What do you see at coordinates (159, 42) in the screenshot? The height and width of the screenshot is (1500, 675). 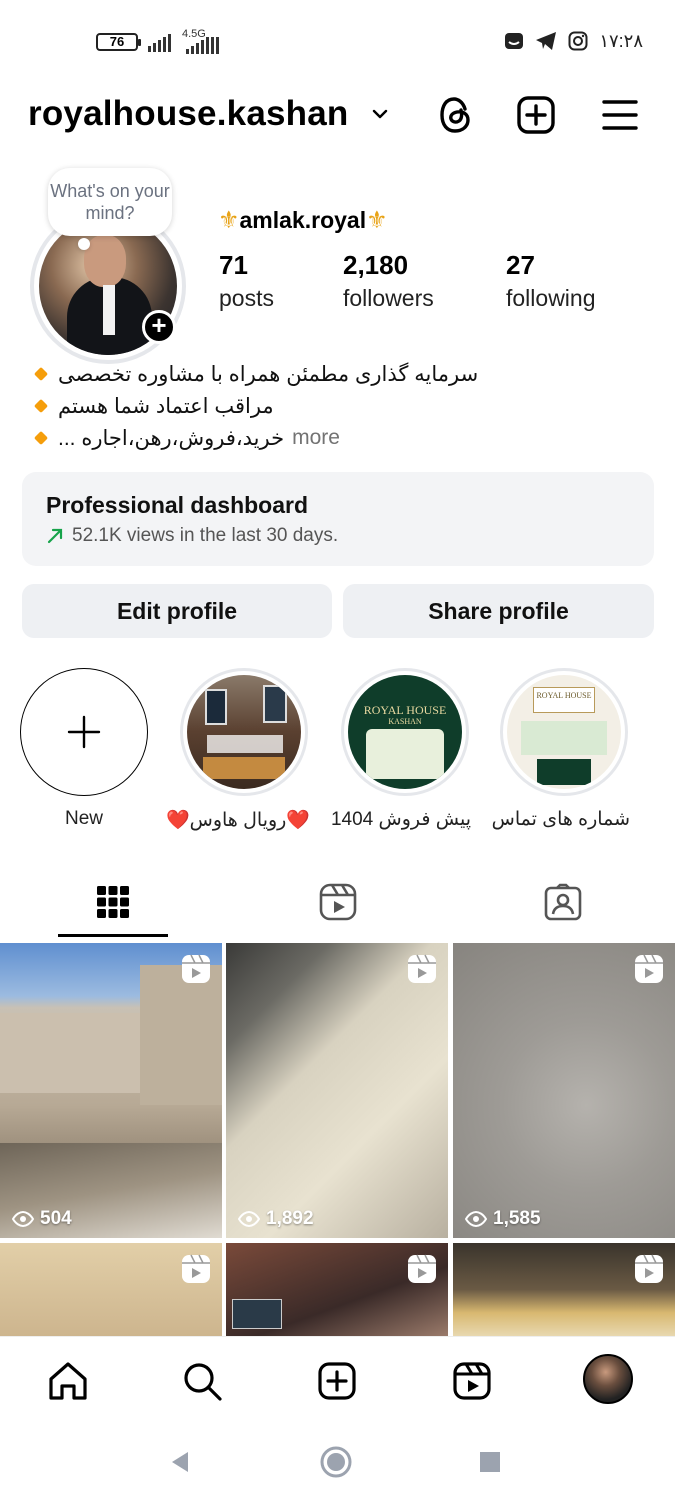 I see `signal-icon` at bounding box center [159, 42].